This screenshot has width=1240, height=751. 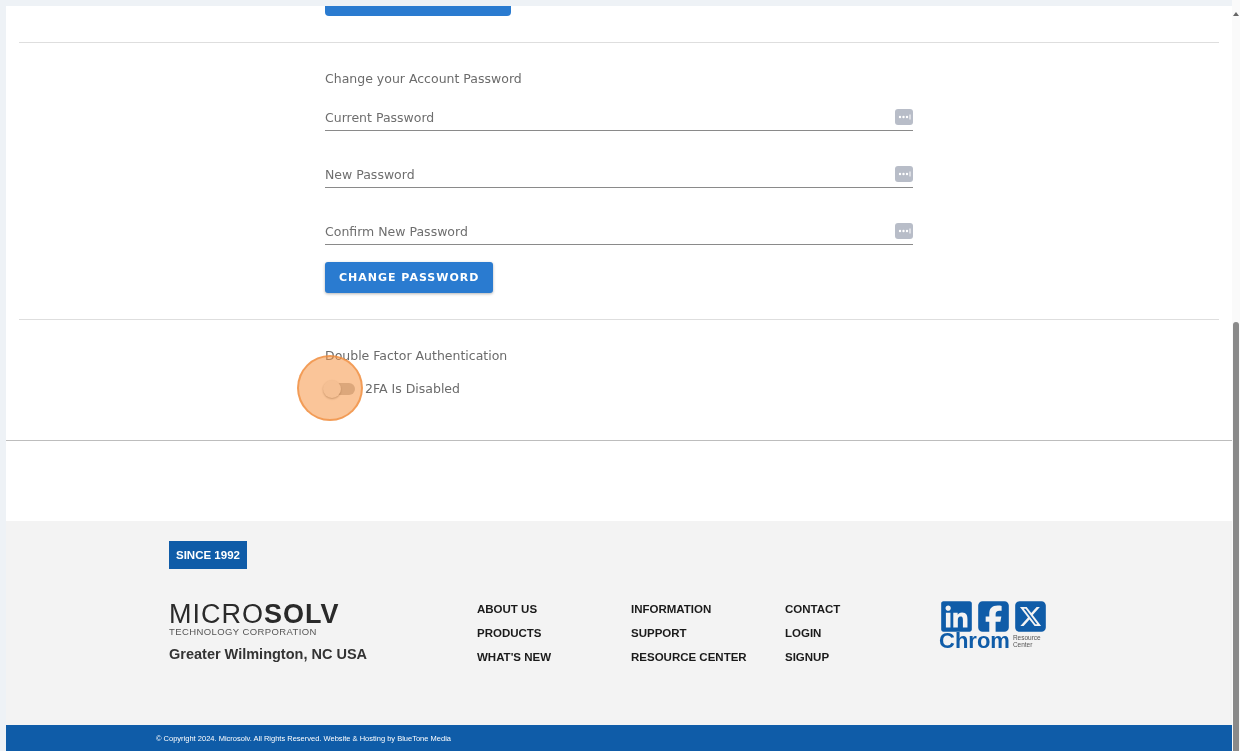 I want to click on since-badge: SINCE 1992, so click(x=208, y=555).